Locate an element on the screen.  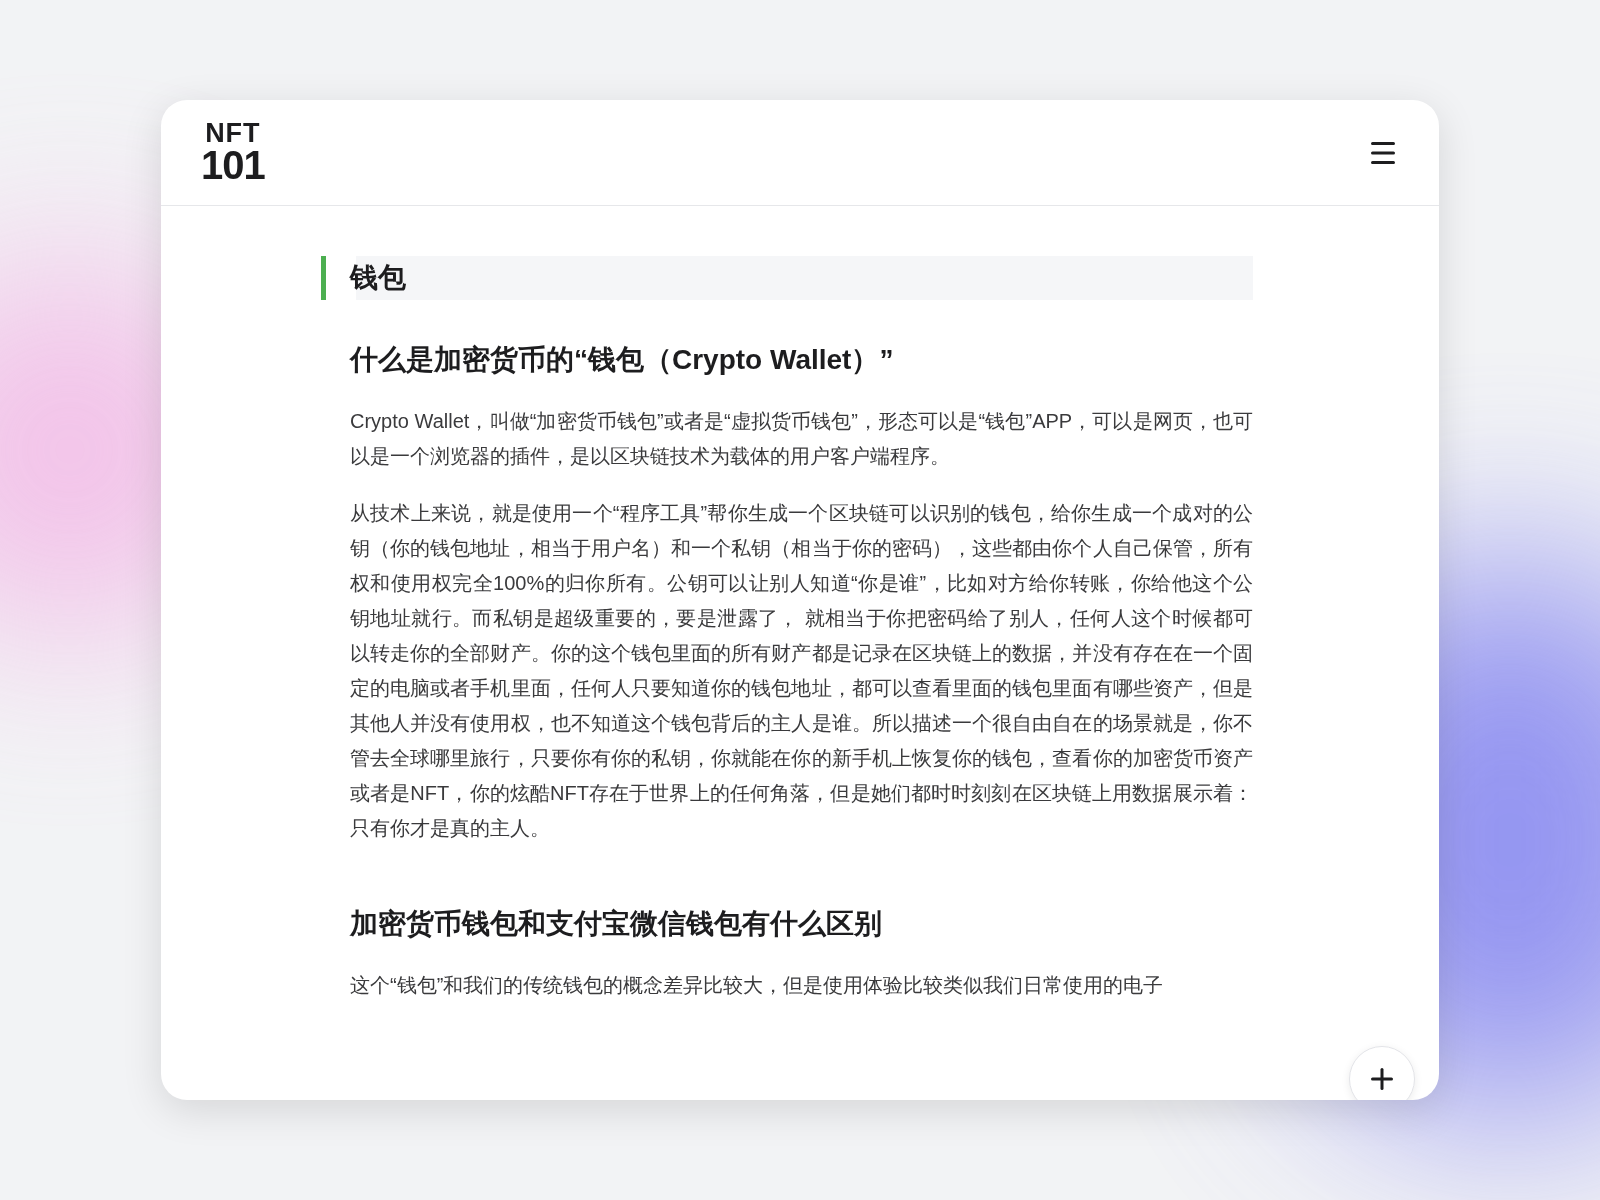
section-heading: 什么是加密货币的“钱包（Crypto Wallet）” is located at coordinates (622, 360).